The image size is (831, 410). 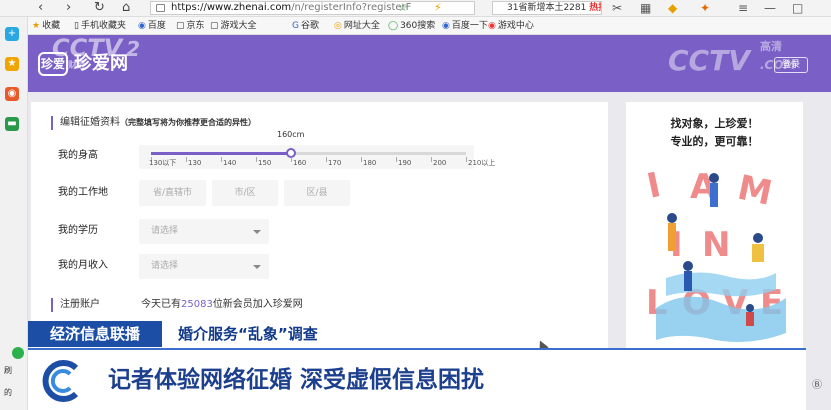 I want to click on city-select: 市/区, so click(x=245, y=193).